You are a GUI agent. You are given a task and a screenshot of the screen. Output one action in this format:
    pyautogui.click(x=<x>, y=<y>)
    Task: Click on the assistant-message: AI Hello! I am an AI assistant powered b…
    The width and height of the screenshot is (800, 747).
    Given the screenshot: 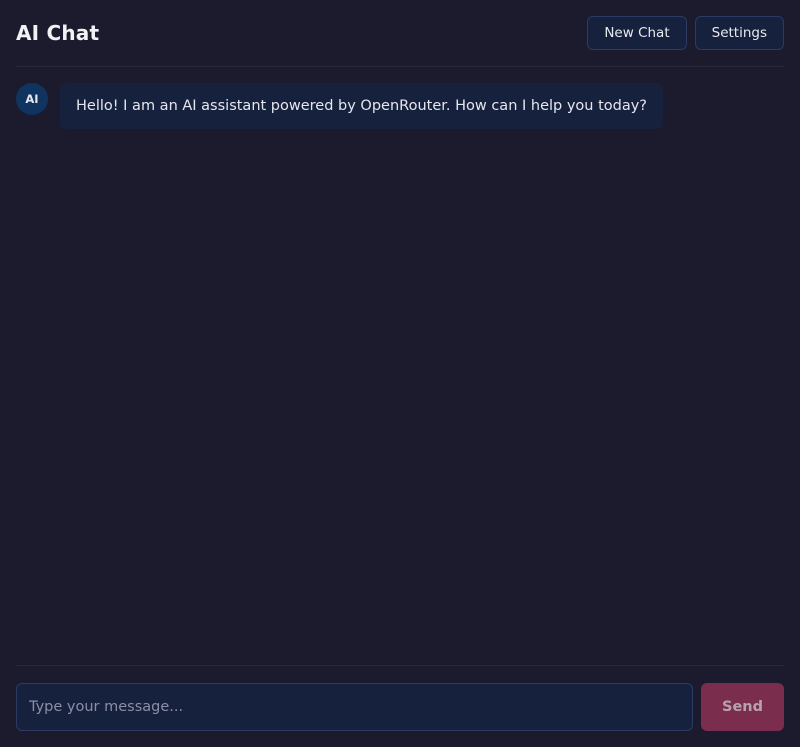 What is the action you would take?
    pyautogui.click(x=400, y=106)
    